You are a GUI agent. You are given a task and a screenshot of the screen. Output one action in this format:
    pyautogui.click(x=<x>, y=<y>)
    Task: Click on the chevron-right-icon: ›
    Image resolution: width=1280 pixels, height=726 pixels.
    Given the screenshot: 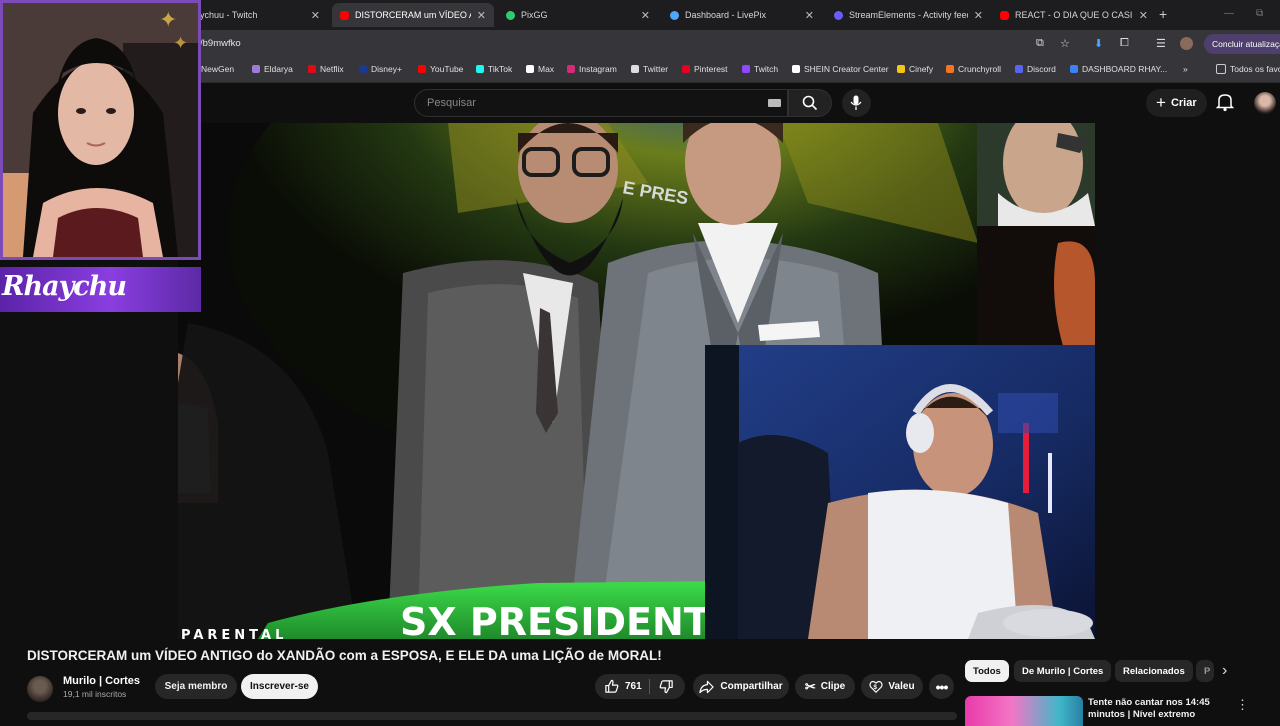 What is the action you would take?
    pyautogui.click(x=1224, y=671)
    